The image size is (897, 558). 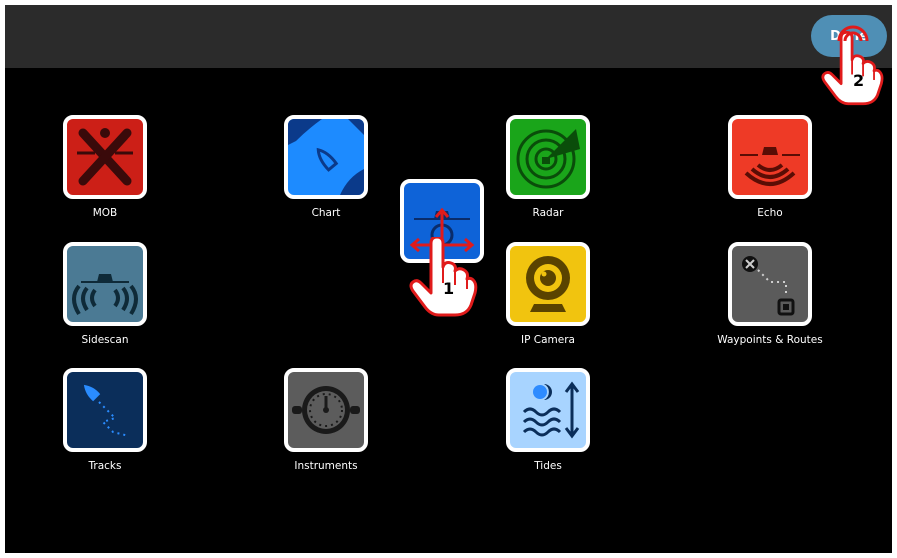 What do you see at coordinates (548, 340) in the screenshot?
I see `app-label: IP Camera` at bounding box center [548, 340].